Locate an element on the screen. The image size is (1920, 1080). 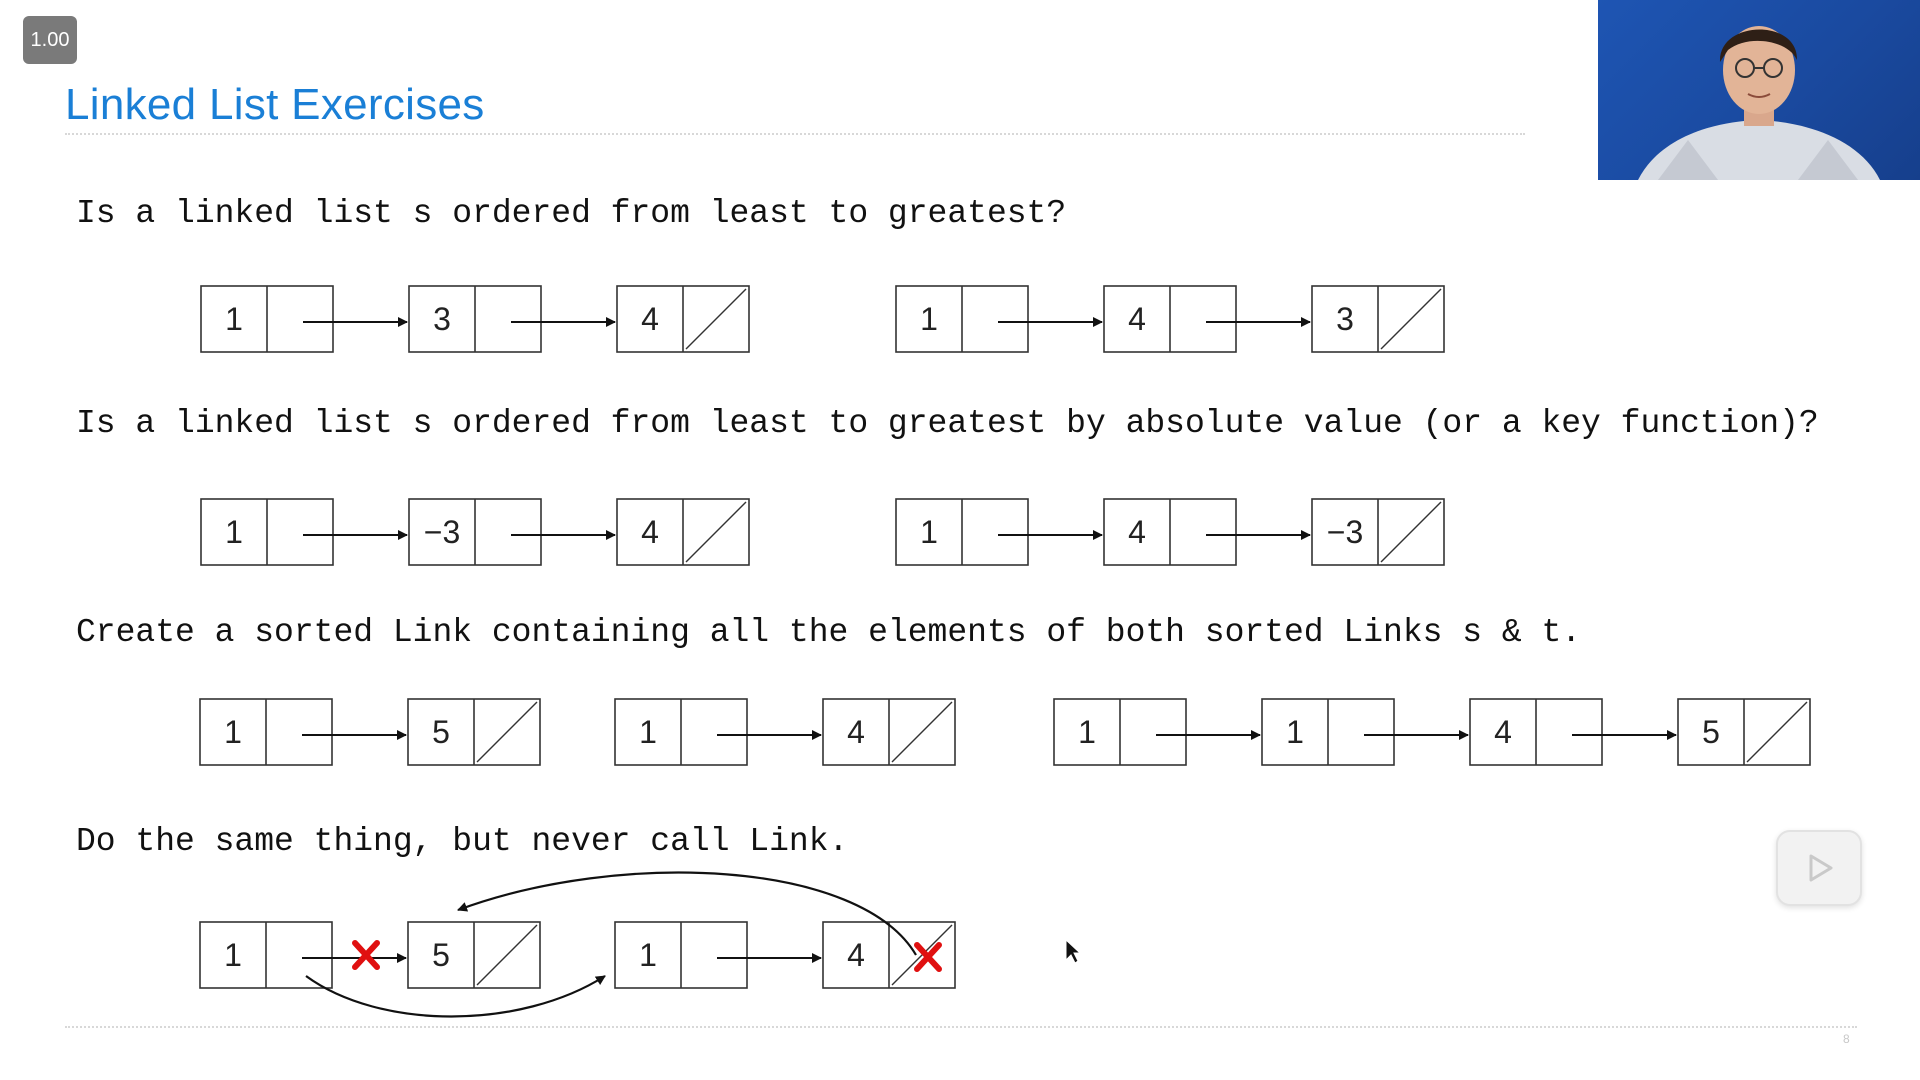
play-button is located at coordinates (1819, 868).